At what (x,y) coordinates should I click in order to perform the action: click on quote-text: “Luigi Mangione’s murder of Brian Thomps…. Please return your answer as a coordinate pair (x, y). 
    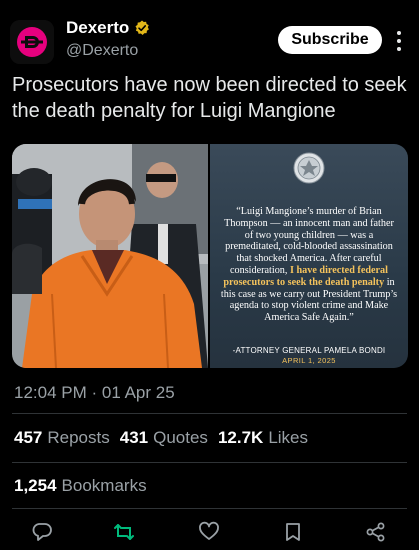
    Looking at the image, I should click on (309, 265).